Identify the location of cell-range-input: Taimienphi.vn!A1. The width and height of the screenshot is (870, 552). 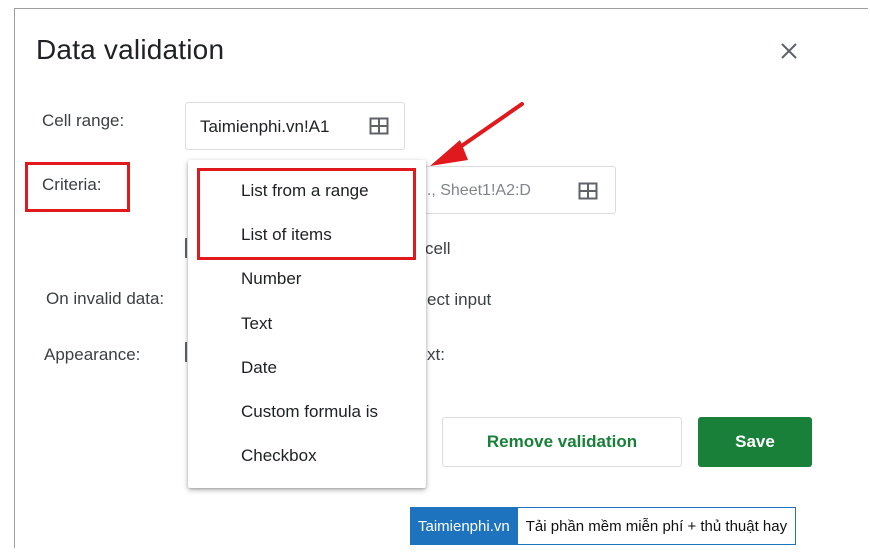
(295, 126).